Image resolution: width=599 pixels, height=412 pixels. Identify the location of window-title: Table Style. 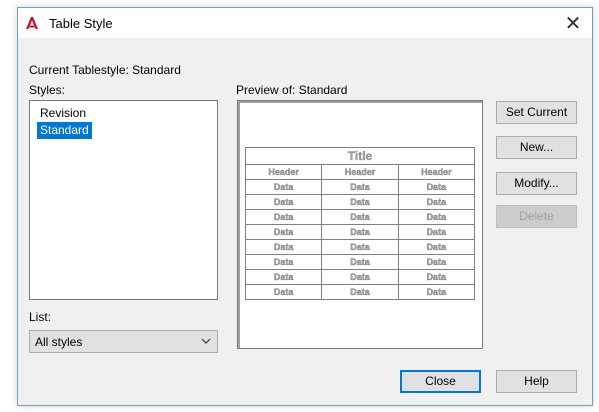
(81, 23).